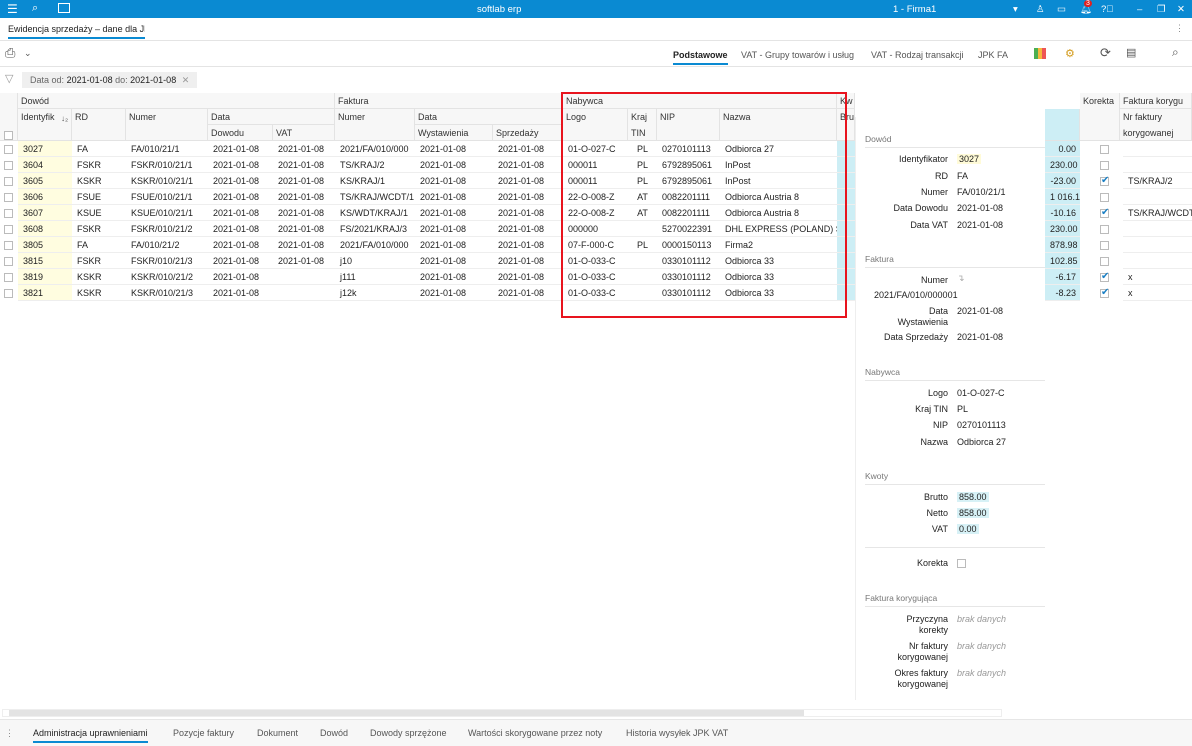 The height and width of the screenshot is (746, 1192). I want to click on select-all-checkbox, so click(8, 135).